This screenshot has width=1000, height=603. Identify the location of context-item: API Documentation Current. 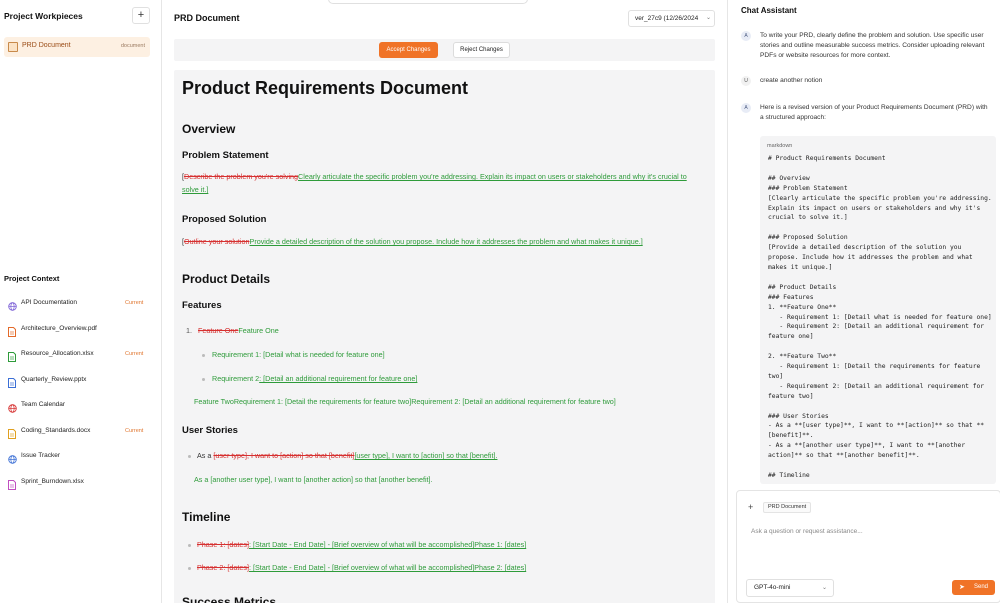
(81, 306).